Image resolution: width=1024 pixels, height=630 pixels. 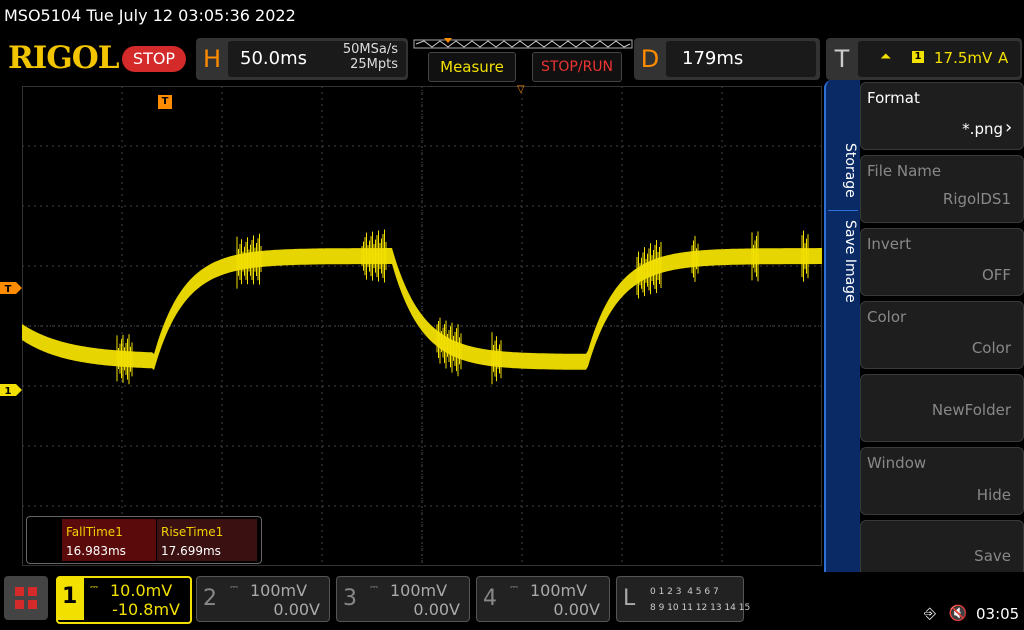 What do you see at coordinates (577, 67) in the screenshot?
I see `stop-run-button: STOP/RUN` at bounding box center [577, 67].